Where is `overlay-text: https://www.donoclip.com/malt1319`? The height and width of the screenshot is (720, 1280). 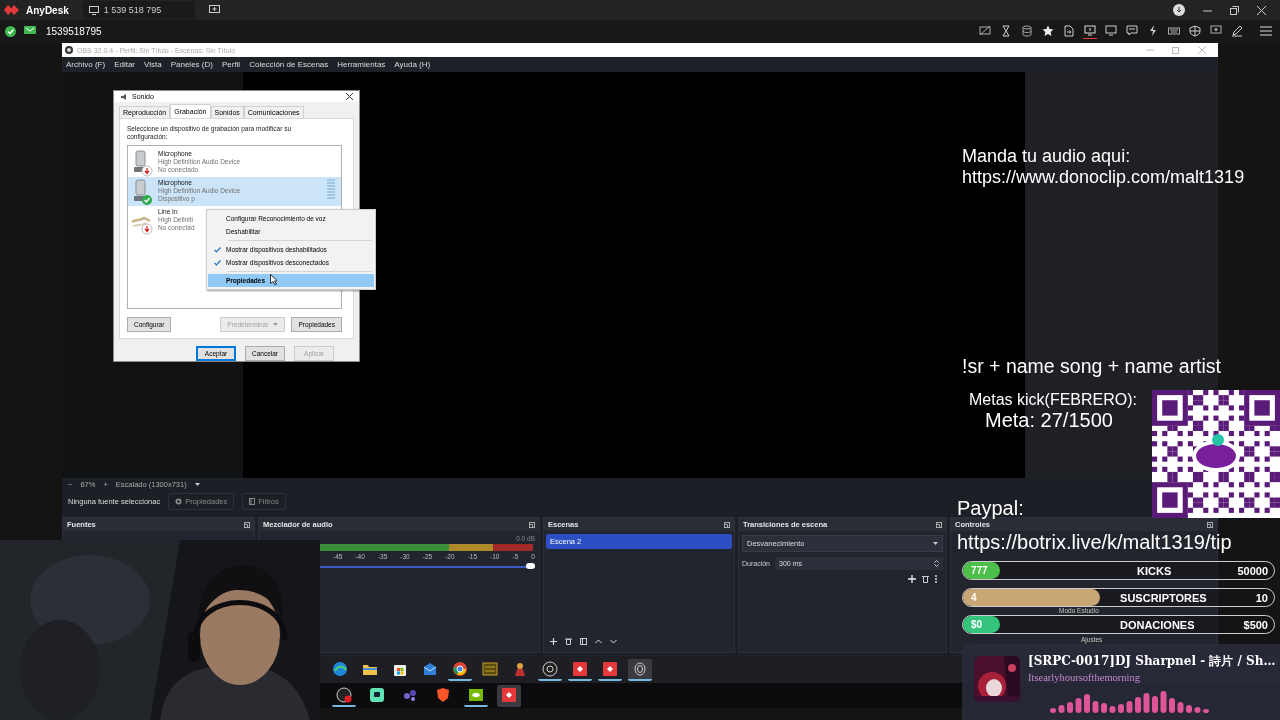
overlay-text: https://www.donoclip.com/malt1319 is located at coordinates (1103, 177).